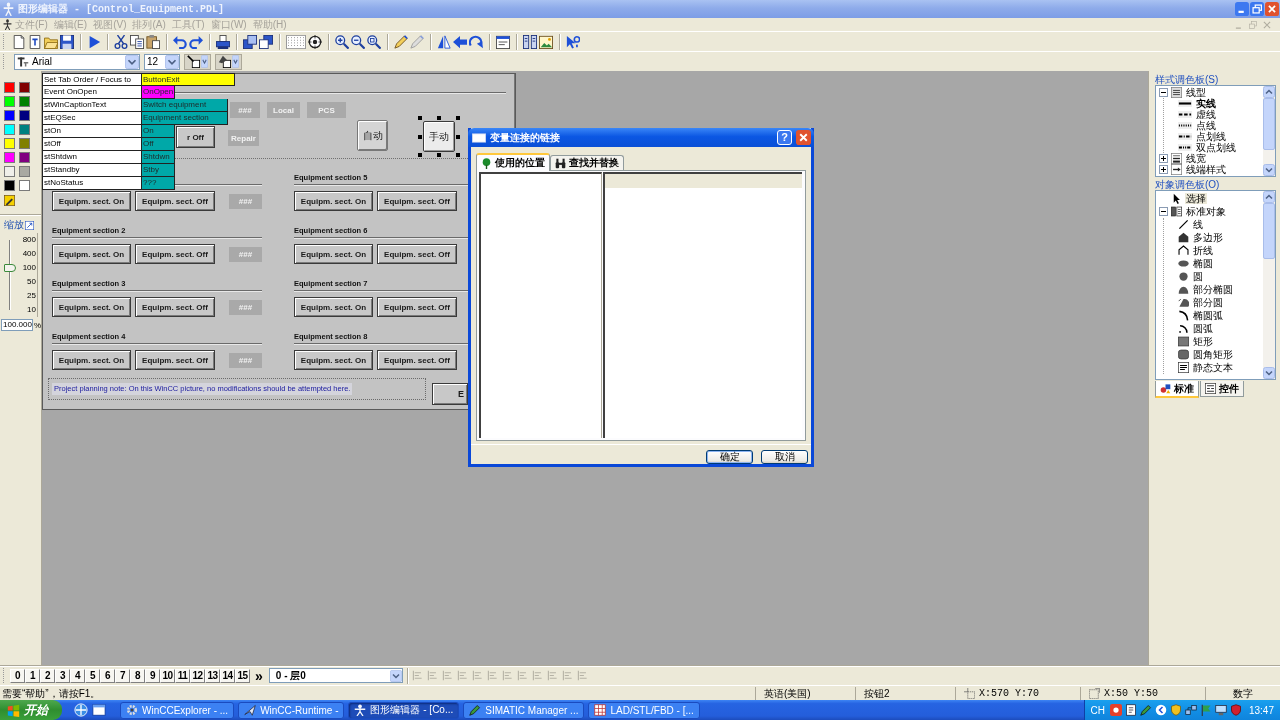 This screenshot has width=1280, height=720. Describe the element at coordinates (729, 457) in the screenshot. I see `ok-button: 确定` at that location.